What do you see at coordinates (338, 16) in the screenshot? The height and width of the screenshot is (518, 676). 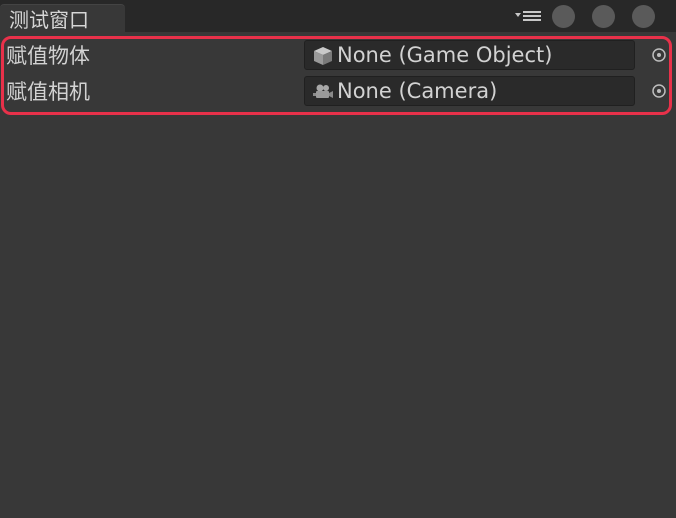 I see `title-bar: 测试窗口` at bounding box center [338, 16].